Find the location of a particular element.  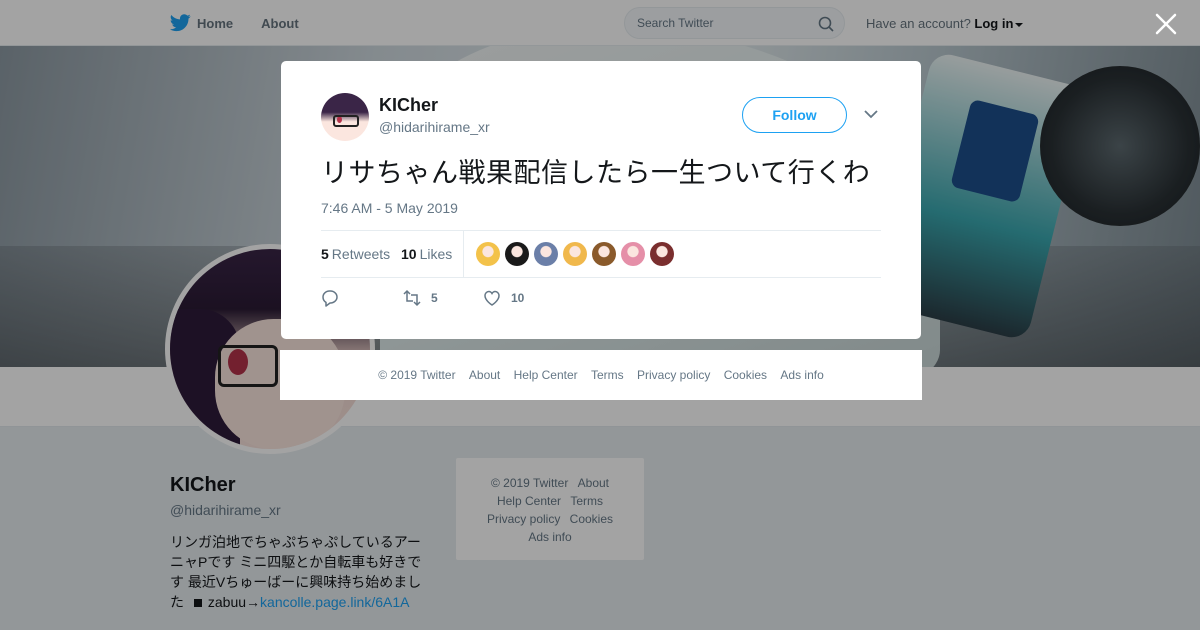

retweet-action: 5 is located at coordinates (420, 298).